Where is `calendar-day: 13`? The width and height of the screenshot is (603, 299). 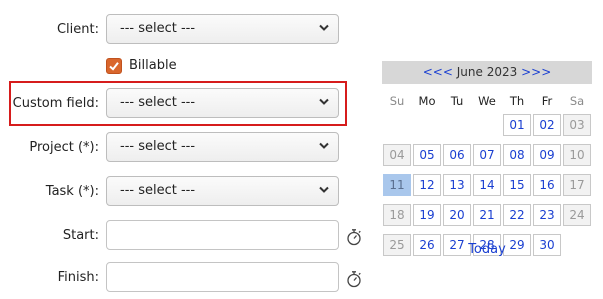 calendar-day: 13 is located at coordinates (457, 185).